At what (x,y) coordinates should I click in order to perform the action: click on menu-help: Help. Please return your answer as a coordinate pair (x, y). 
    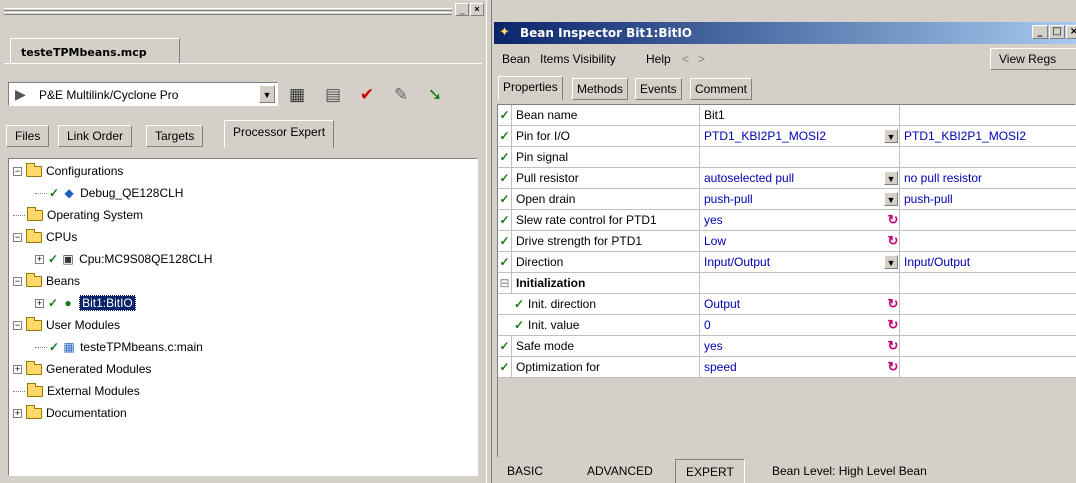
    Looking at the image, I should click on (658, 59).